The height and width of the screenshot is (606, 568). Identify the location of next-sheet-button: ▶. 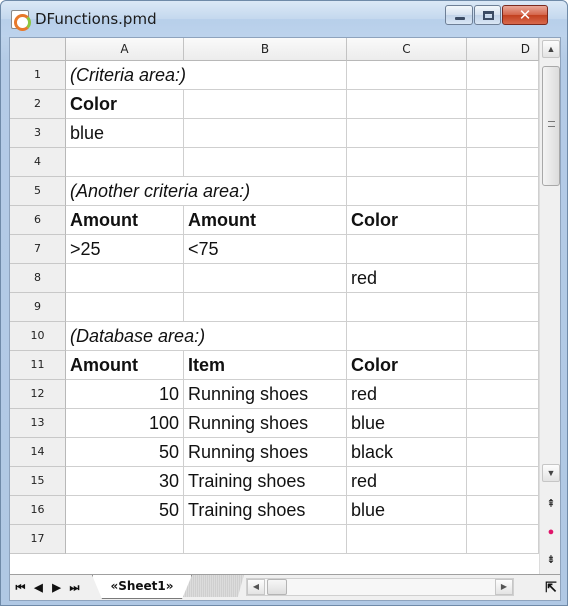
(56, 588).